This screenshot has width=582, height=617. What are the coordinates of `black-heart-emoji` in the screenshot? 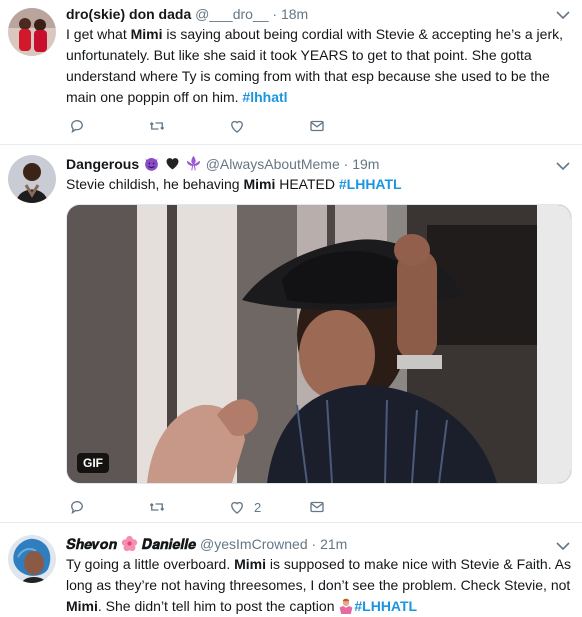 It's located at (172, 164).